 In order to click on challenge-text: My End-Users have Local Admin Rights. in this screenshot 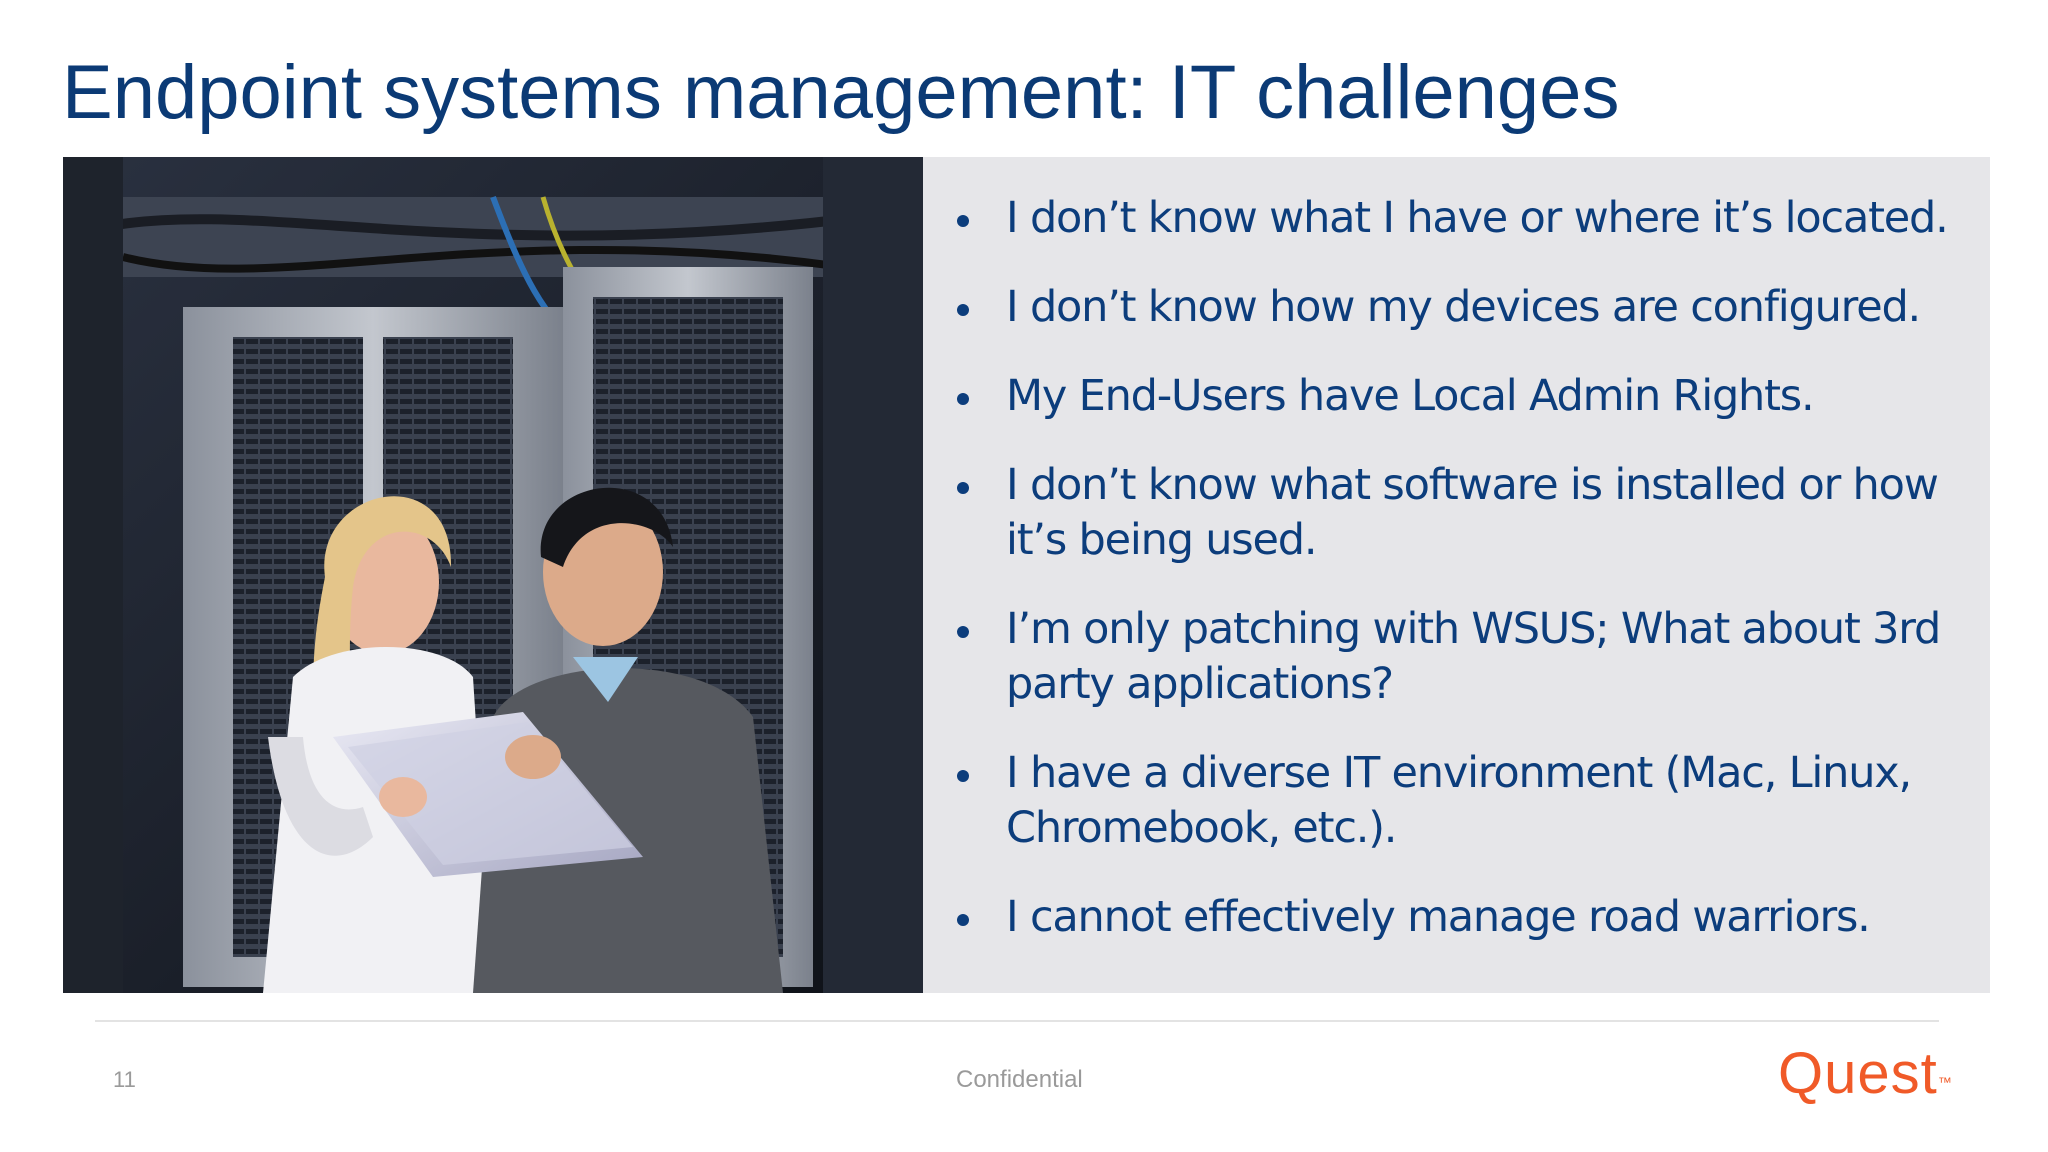, I will do `click(1410, 396)`.